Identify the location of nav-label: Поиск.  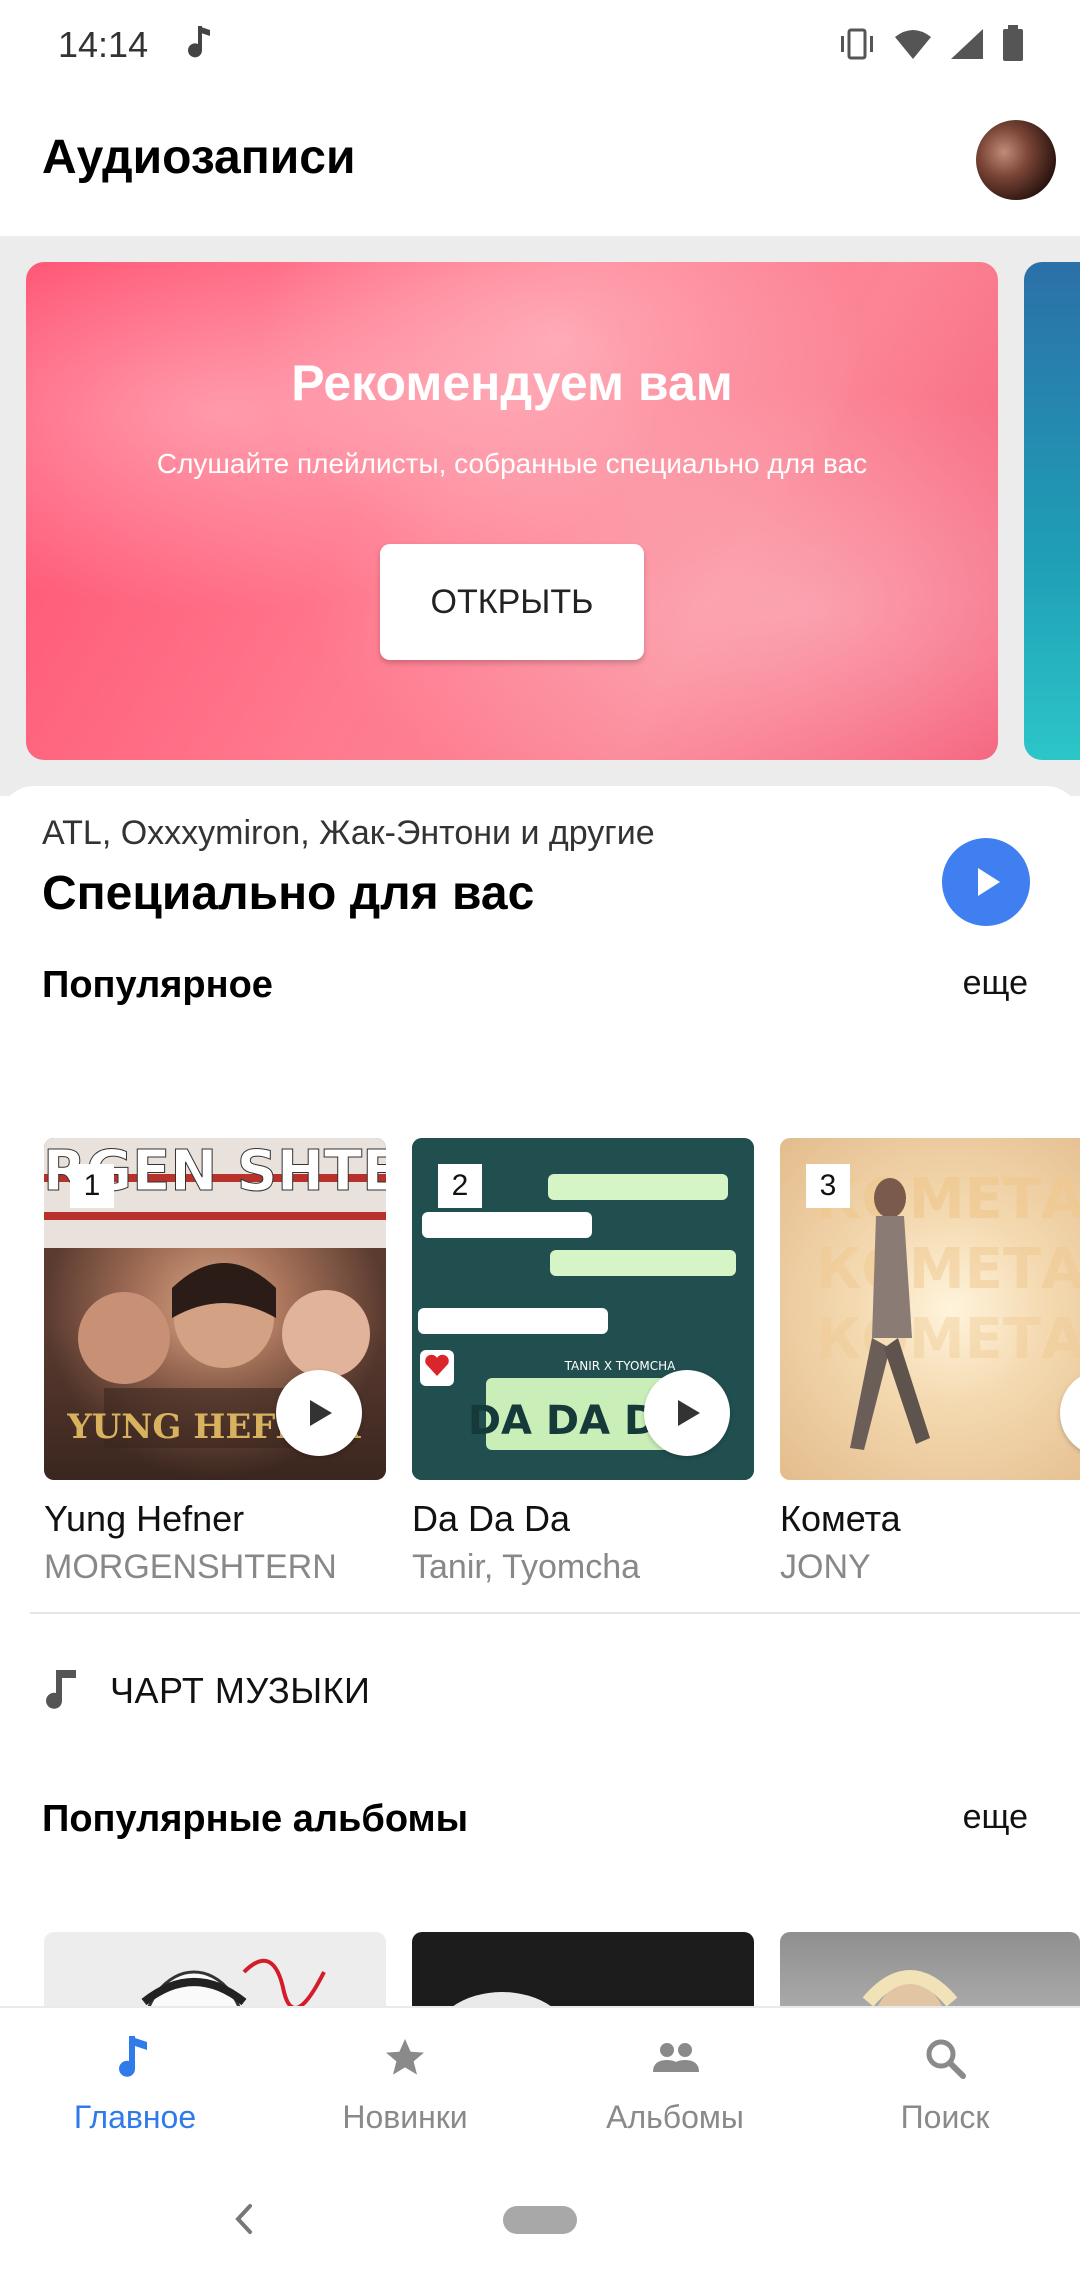
(945, 2117).